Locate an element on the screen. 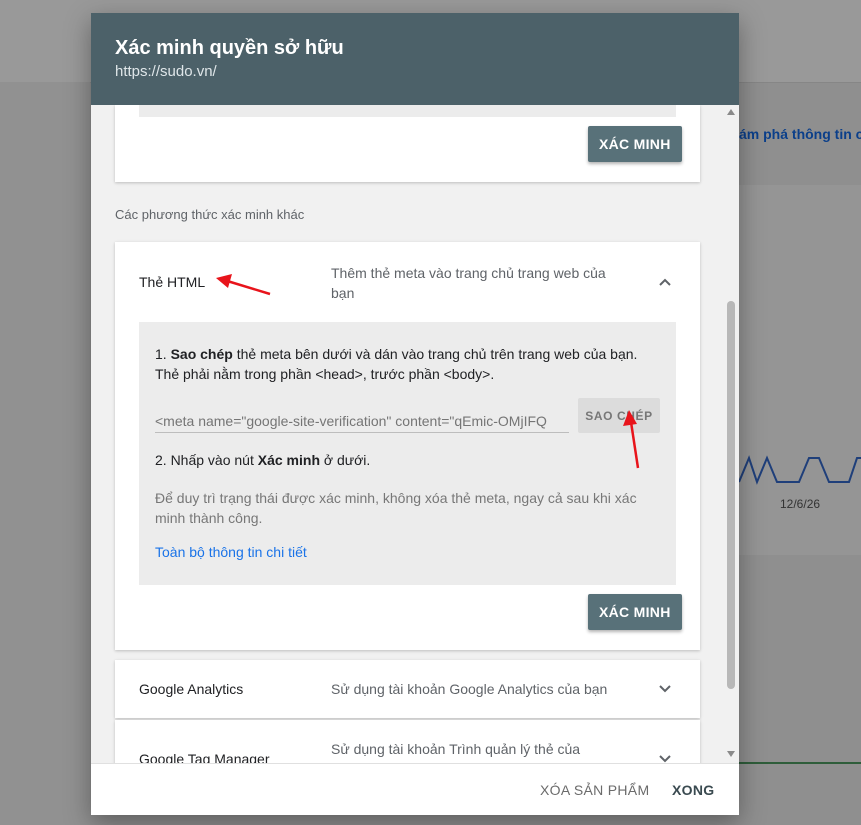 Image resolution: width=861 pixels, height=825 pixels. background-link: ám phá thông tin c is located at coordinates (800, 134).